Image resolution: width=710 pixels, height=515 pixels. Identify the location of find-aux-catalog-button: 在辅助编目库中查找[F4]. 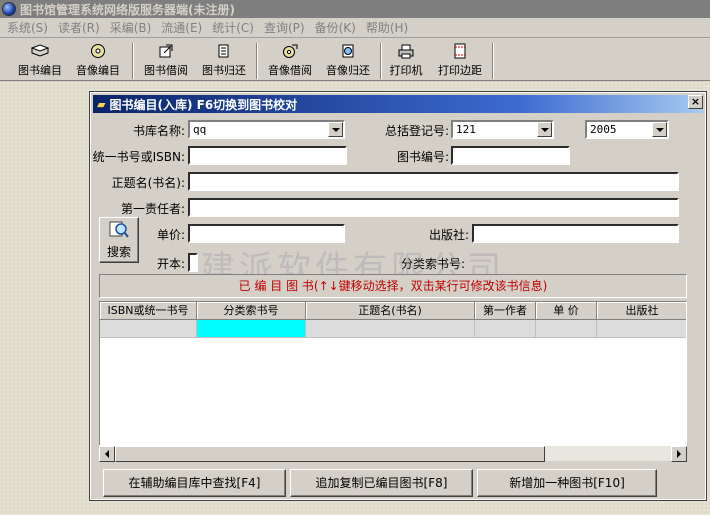
(194, 483).